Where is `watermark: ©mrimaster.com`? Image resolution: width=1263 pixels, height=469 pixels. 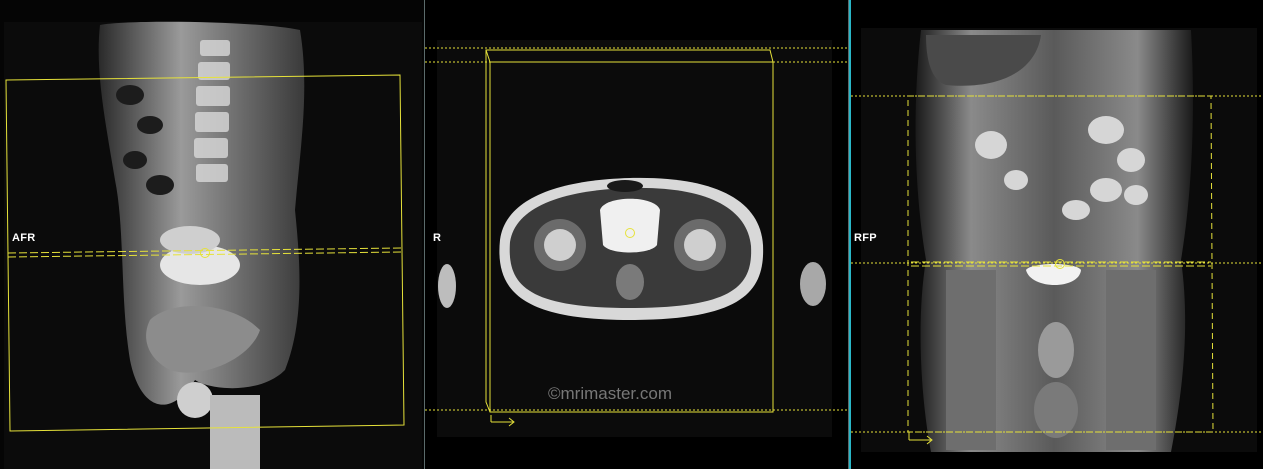 watermark: ©mrimaster.com is located at coordinates (610, 393).